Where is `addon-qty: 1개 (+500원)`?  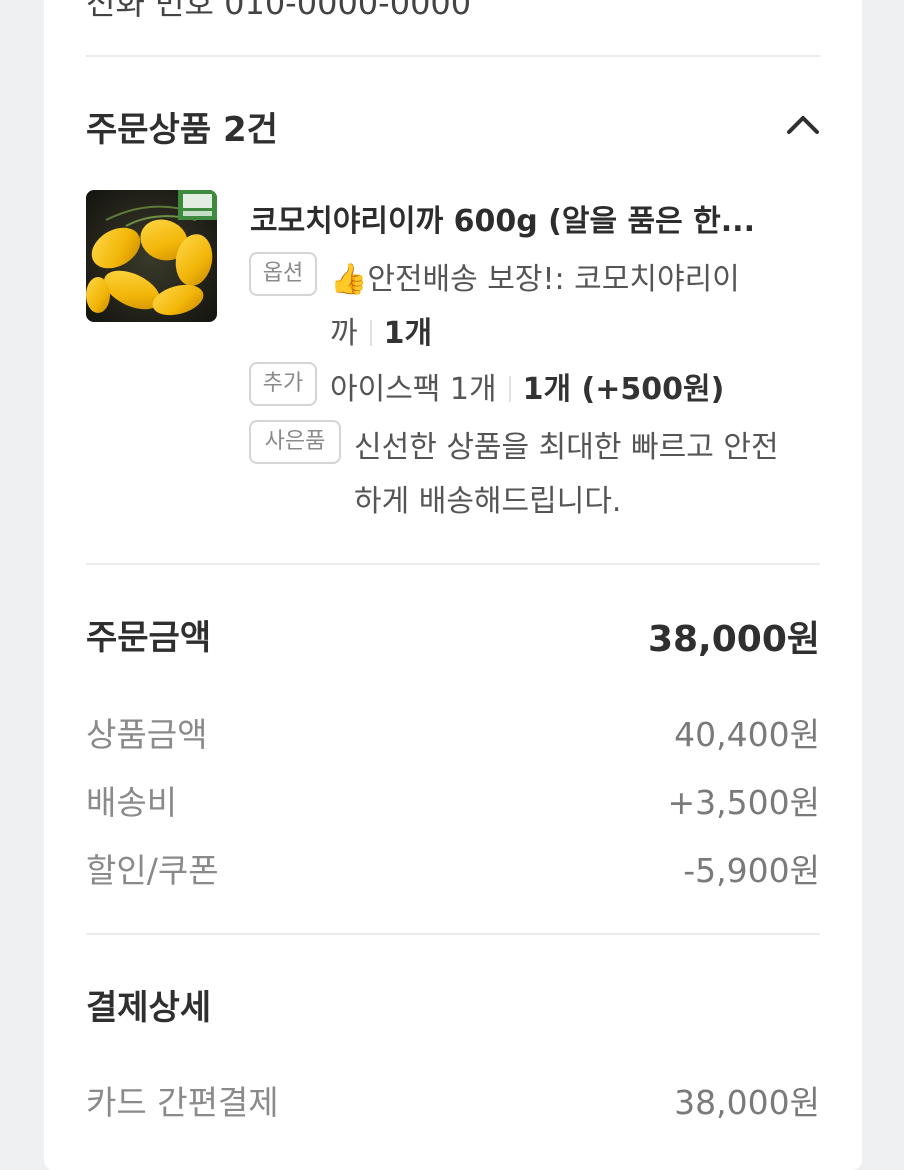
addon-qty: 1개 (+500원) is located at coordinates (623, 389).